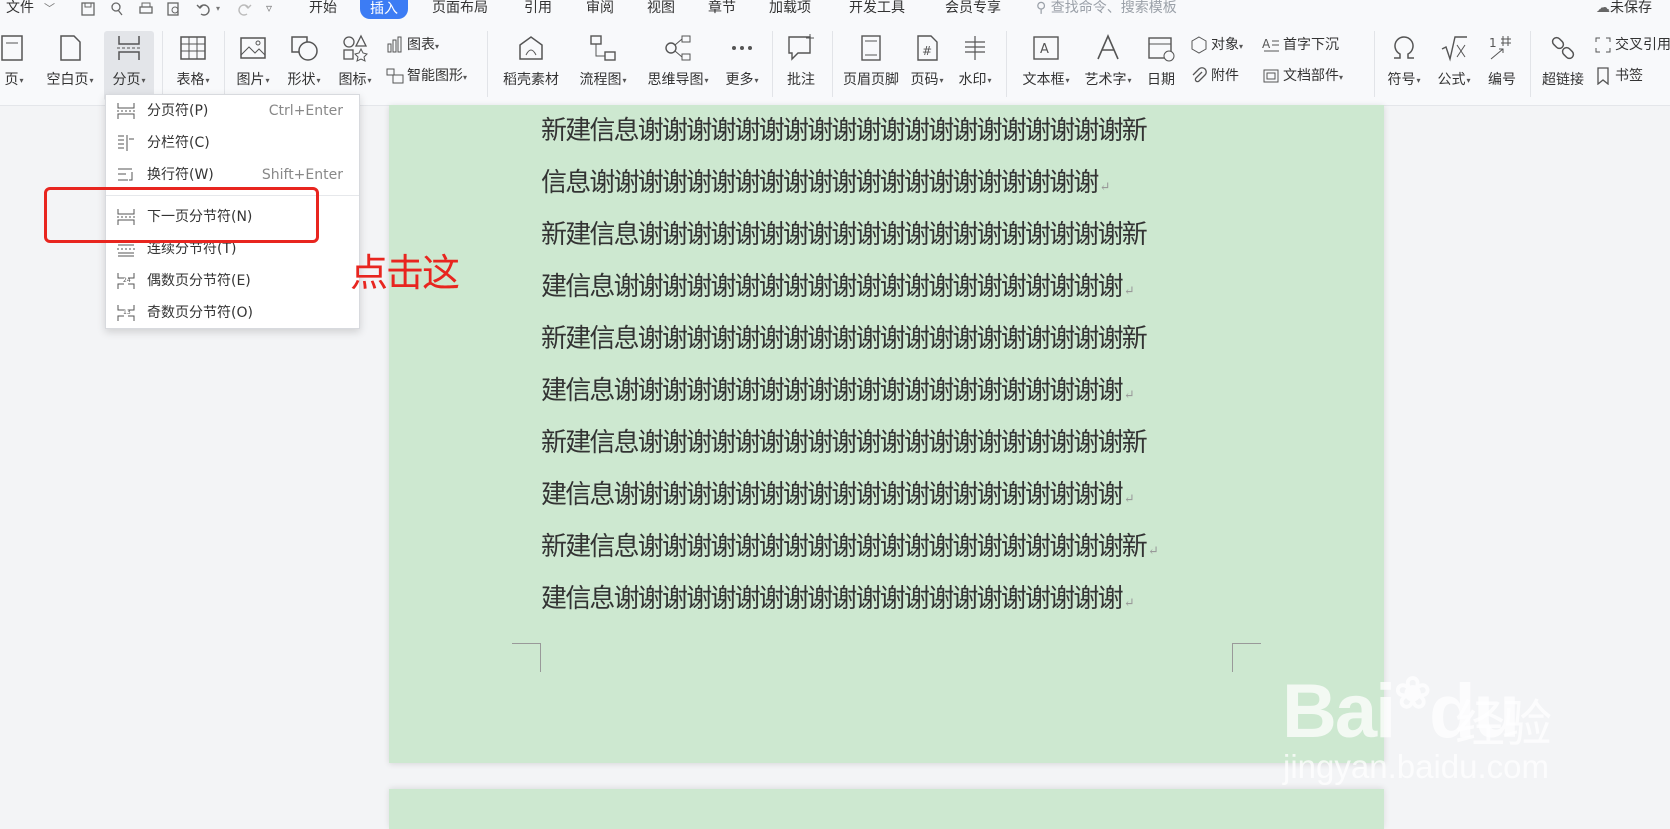  Describe the element at coordinates (301, 80) in the screenshot. I see `shape-label: 形状` at that location.